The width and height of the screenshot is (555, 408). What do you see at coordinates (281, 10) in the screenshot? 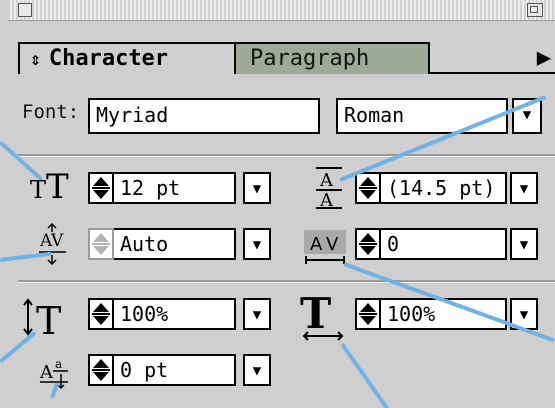
I see `palette-title-bar` at bounding box center [281, 10].